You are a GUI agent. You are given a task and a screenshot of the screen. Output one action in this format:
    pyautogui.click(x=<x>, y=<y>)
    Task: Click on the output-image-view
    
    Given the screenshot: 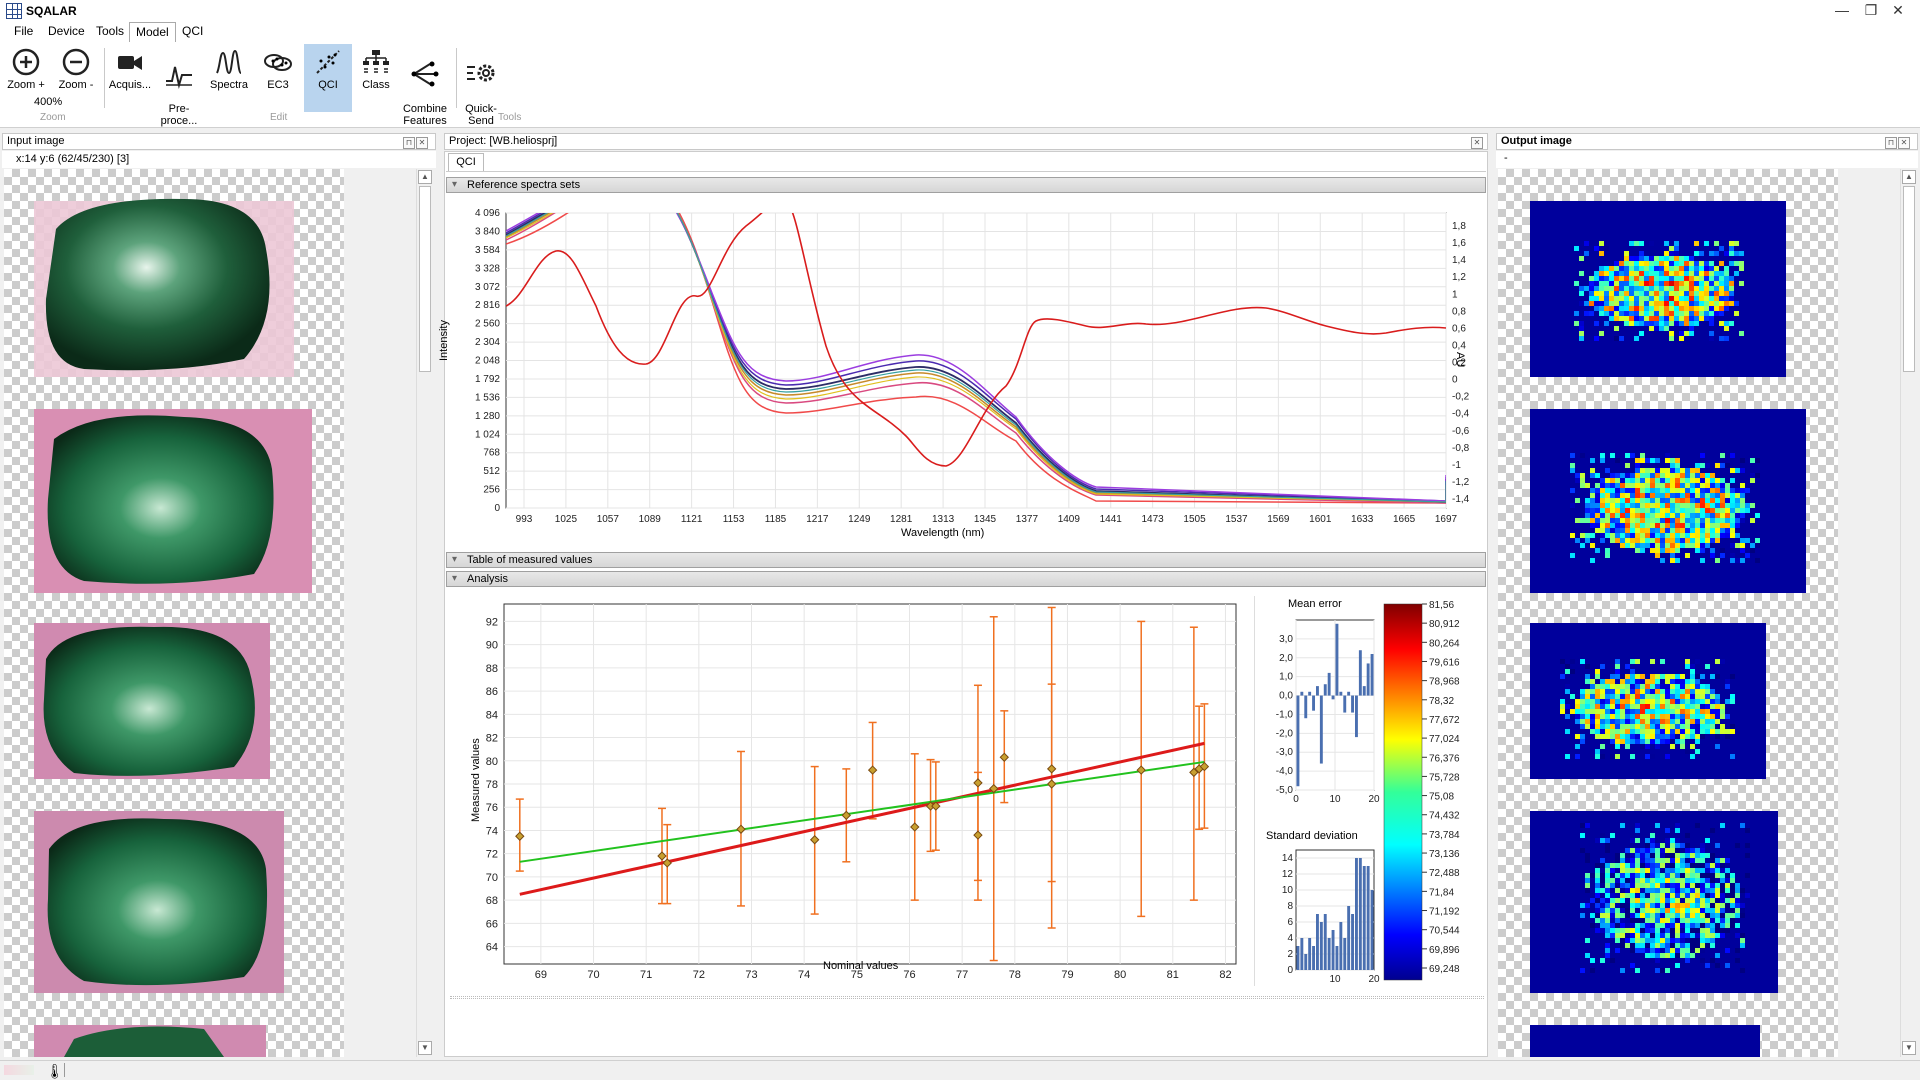 What is the action you would take?
    pyautogui.click(x=1668, y=613)
    